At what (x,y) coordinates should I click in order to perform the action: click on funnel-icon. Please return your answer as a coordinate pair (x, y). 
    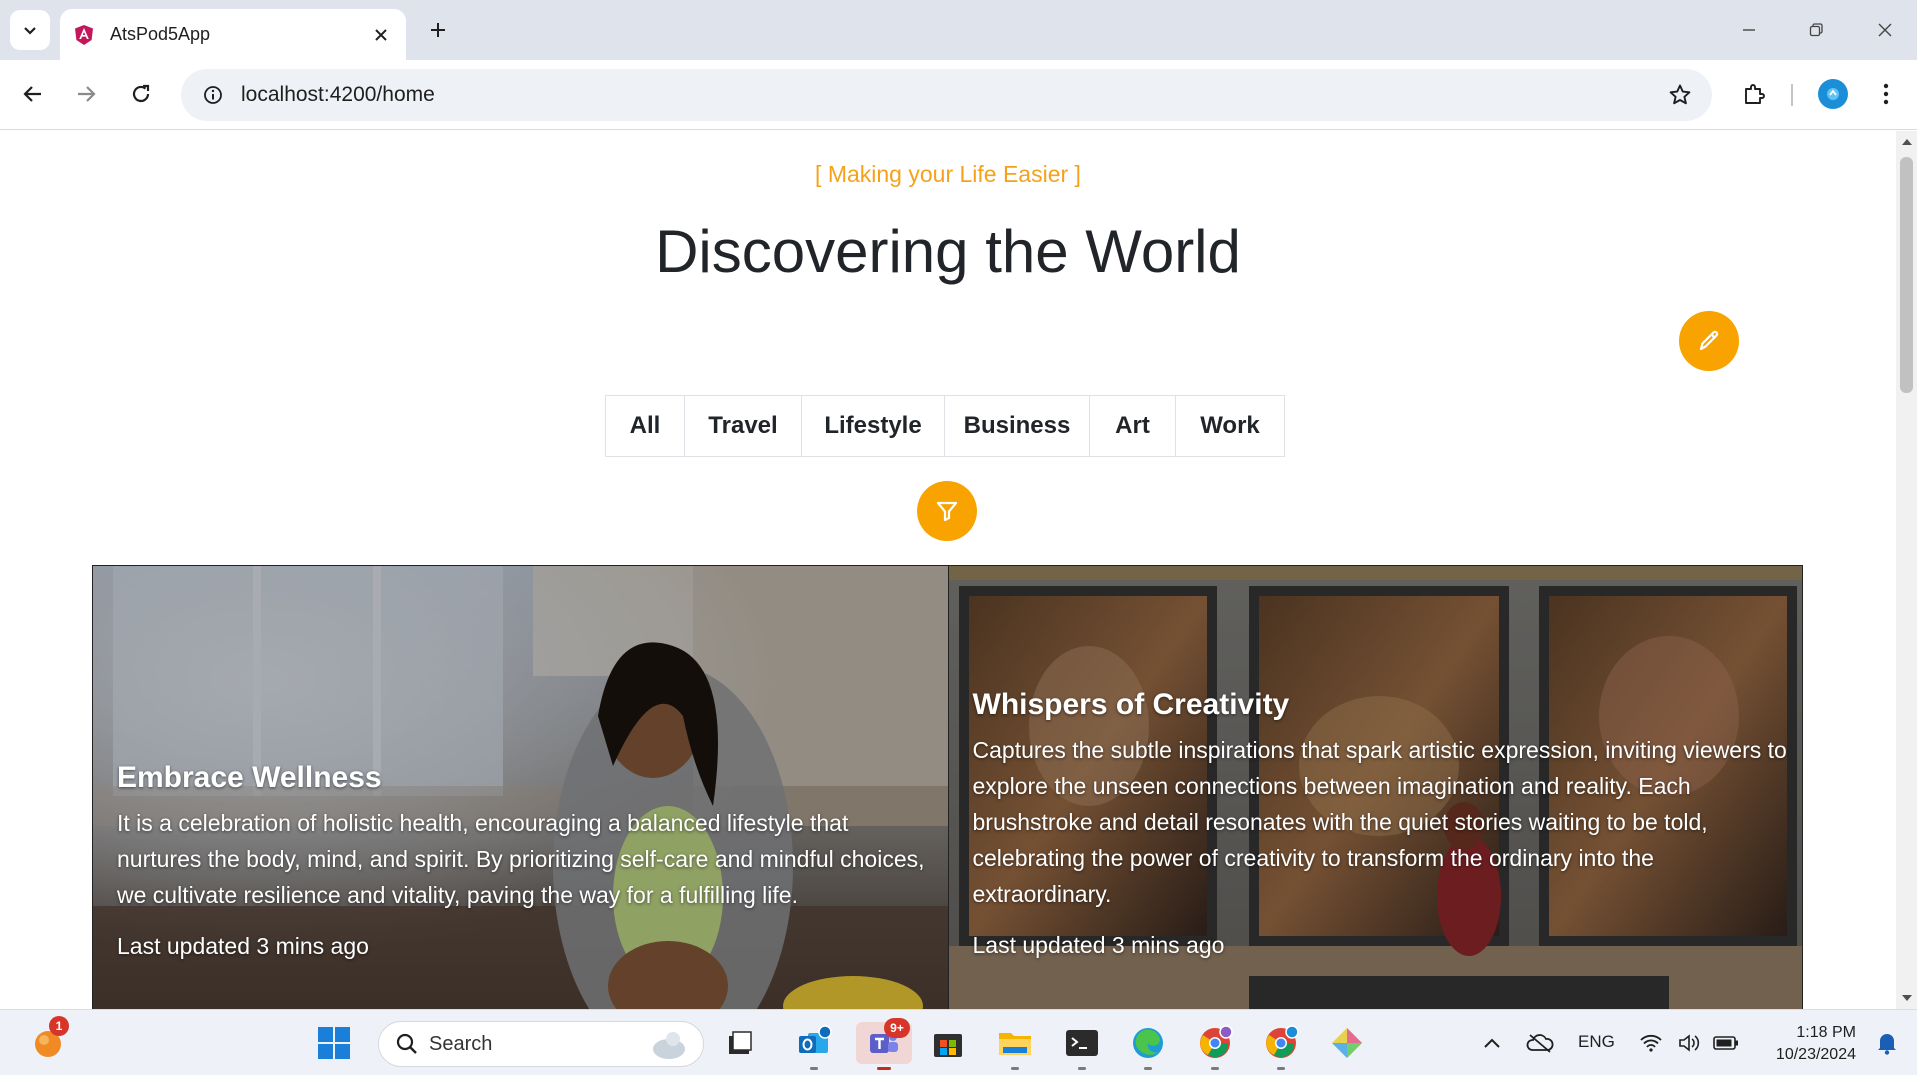
    Looking at the image, I should click on (947, 511).